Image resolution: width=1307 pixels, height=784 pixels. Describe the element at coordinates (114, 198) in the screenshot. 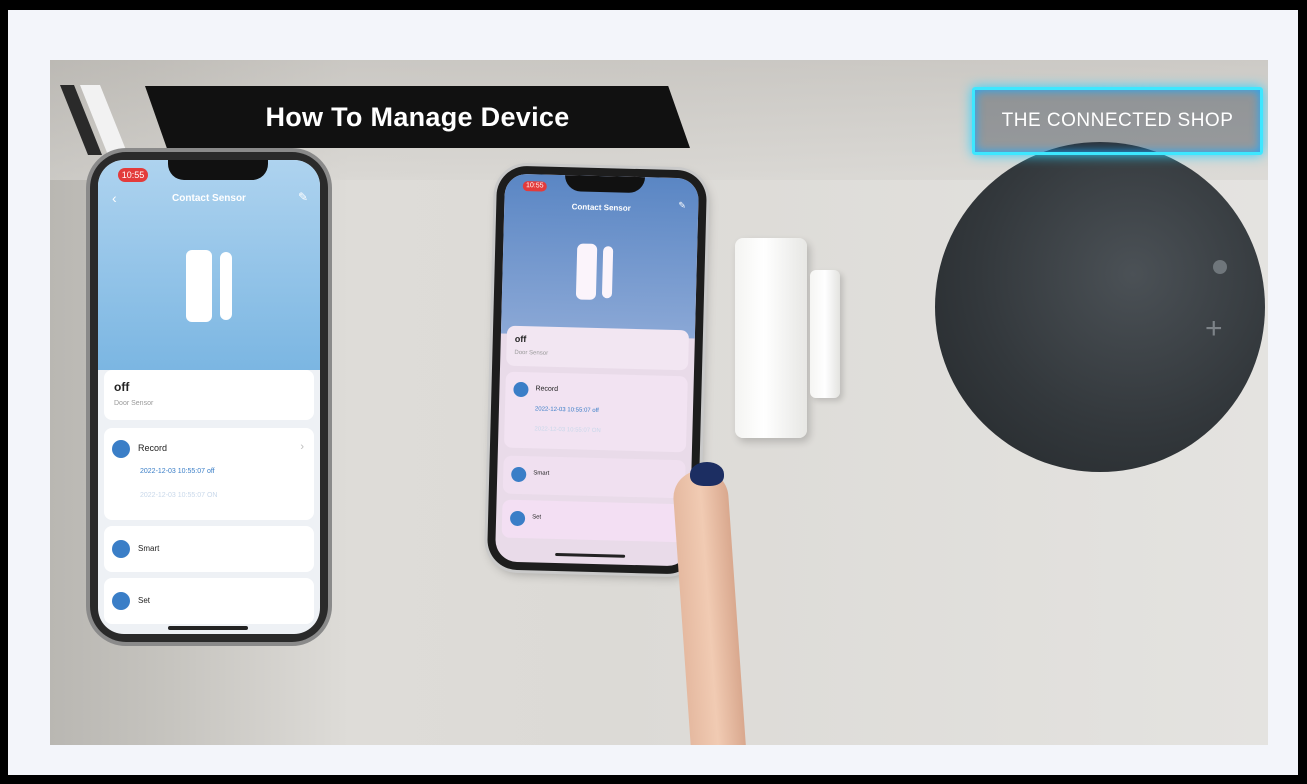

I see `back-icon: ‹` at that location.